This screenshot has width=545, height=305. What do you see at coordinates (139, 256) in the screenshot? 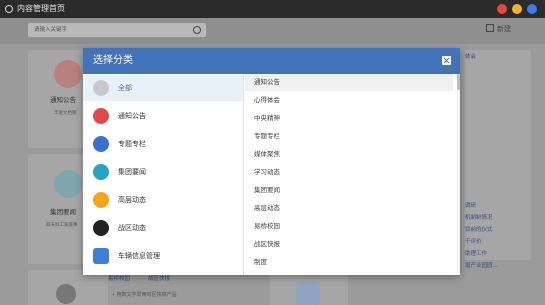
I see `category-label: 车辆信息管理` at bounding box center [139, 256].